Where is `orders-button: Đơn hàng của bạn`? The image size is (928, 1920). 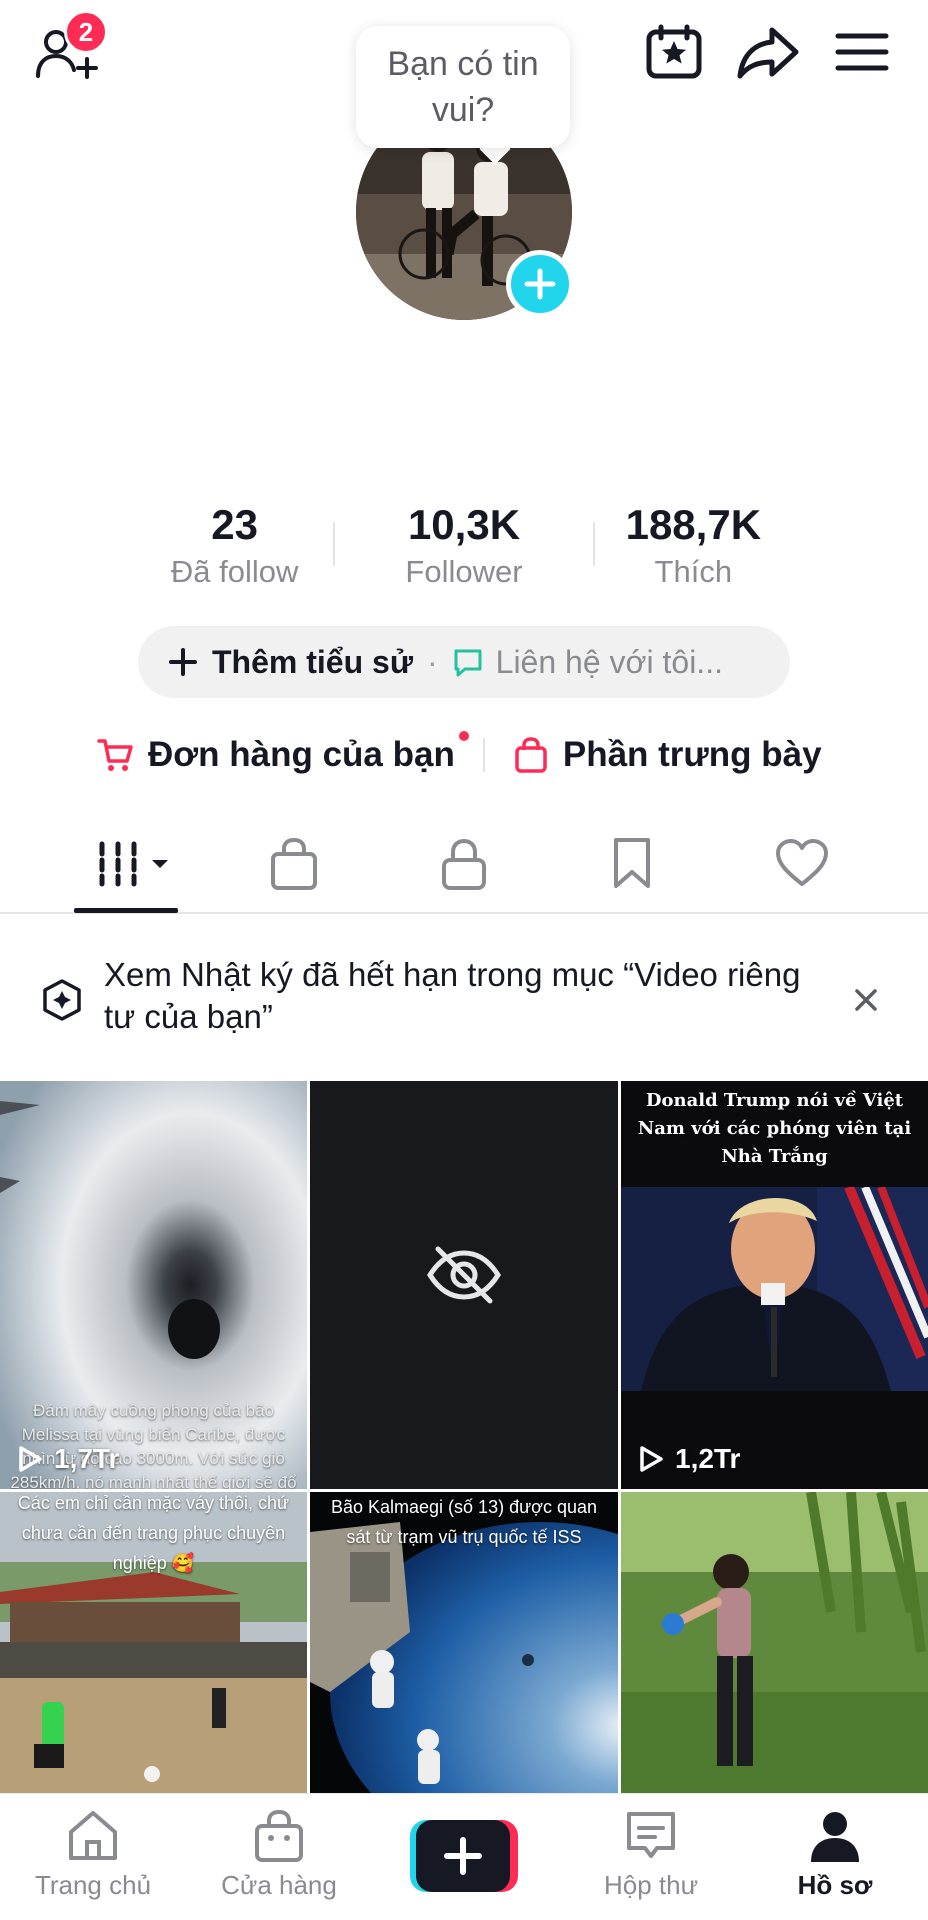
orders-button: Đơn hàng của bạn is located at coordinates (282, 753).